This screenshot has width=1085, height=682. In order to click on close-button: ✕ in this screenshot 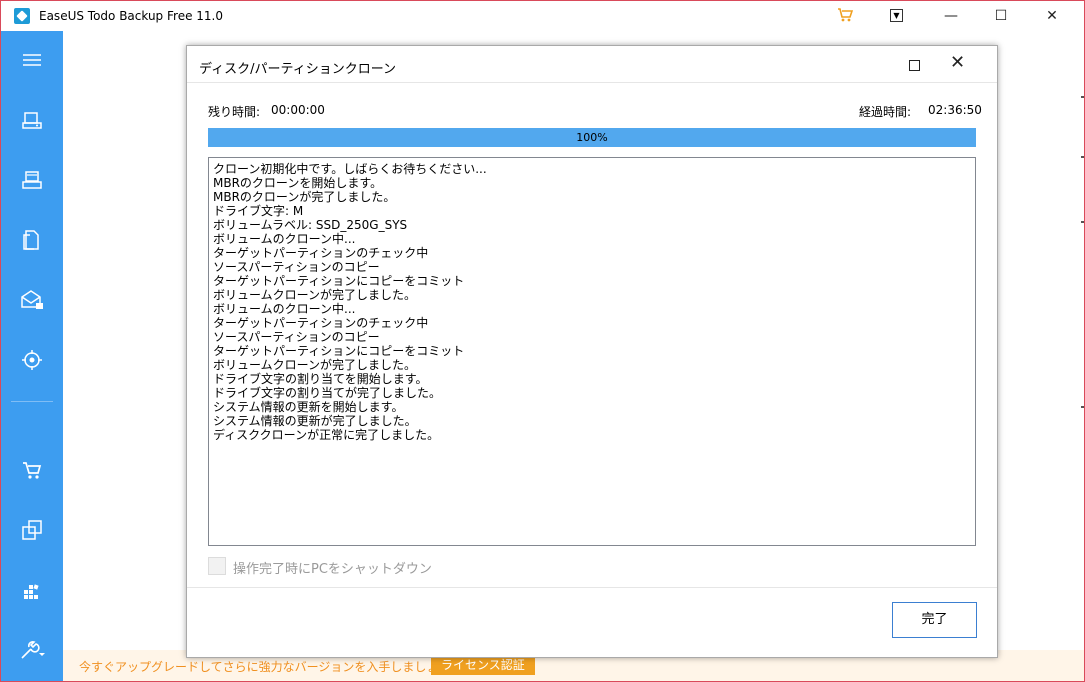, I will do `click(1052, 16)`.